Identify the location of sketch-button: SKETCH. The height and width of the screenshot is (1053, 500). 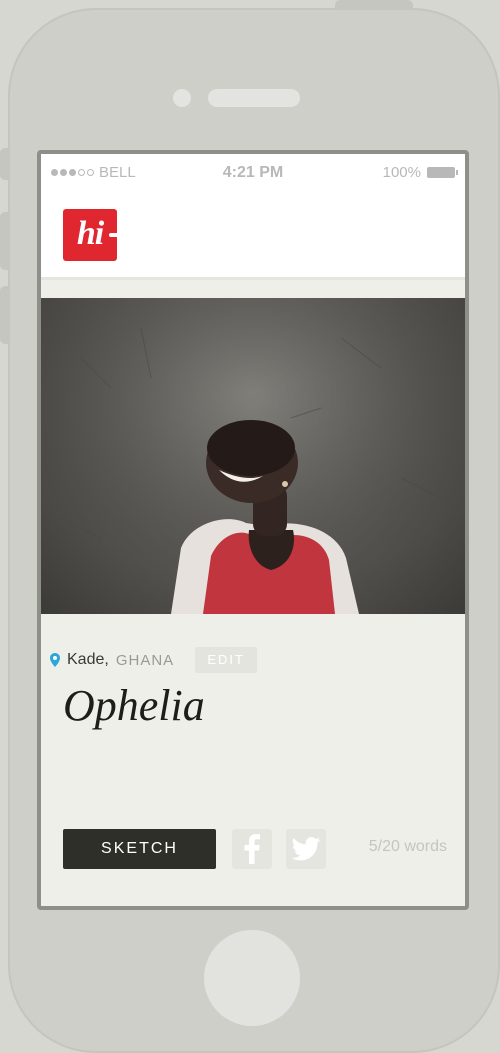
(139, 849).